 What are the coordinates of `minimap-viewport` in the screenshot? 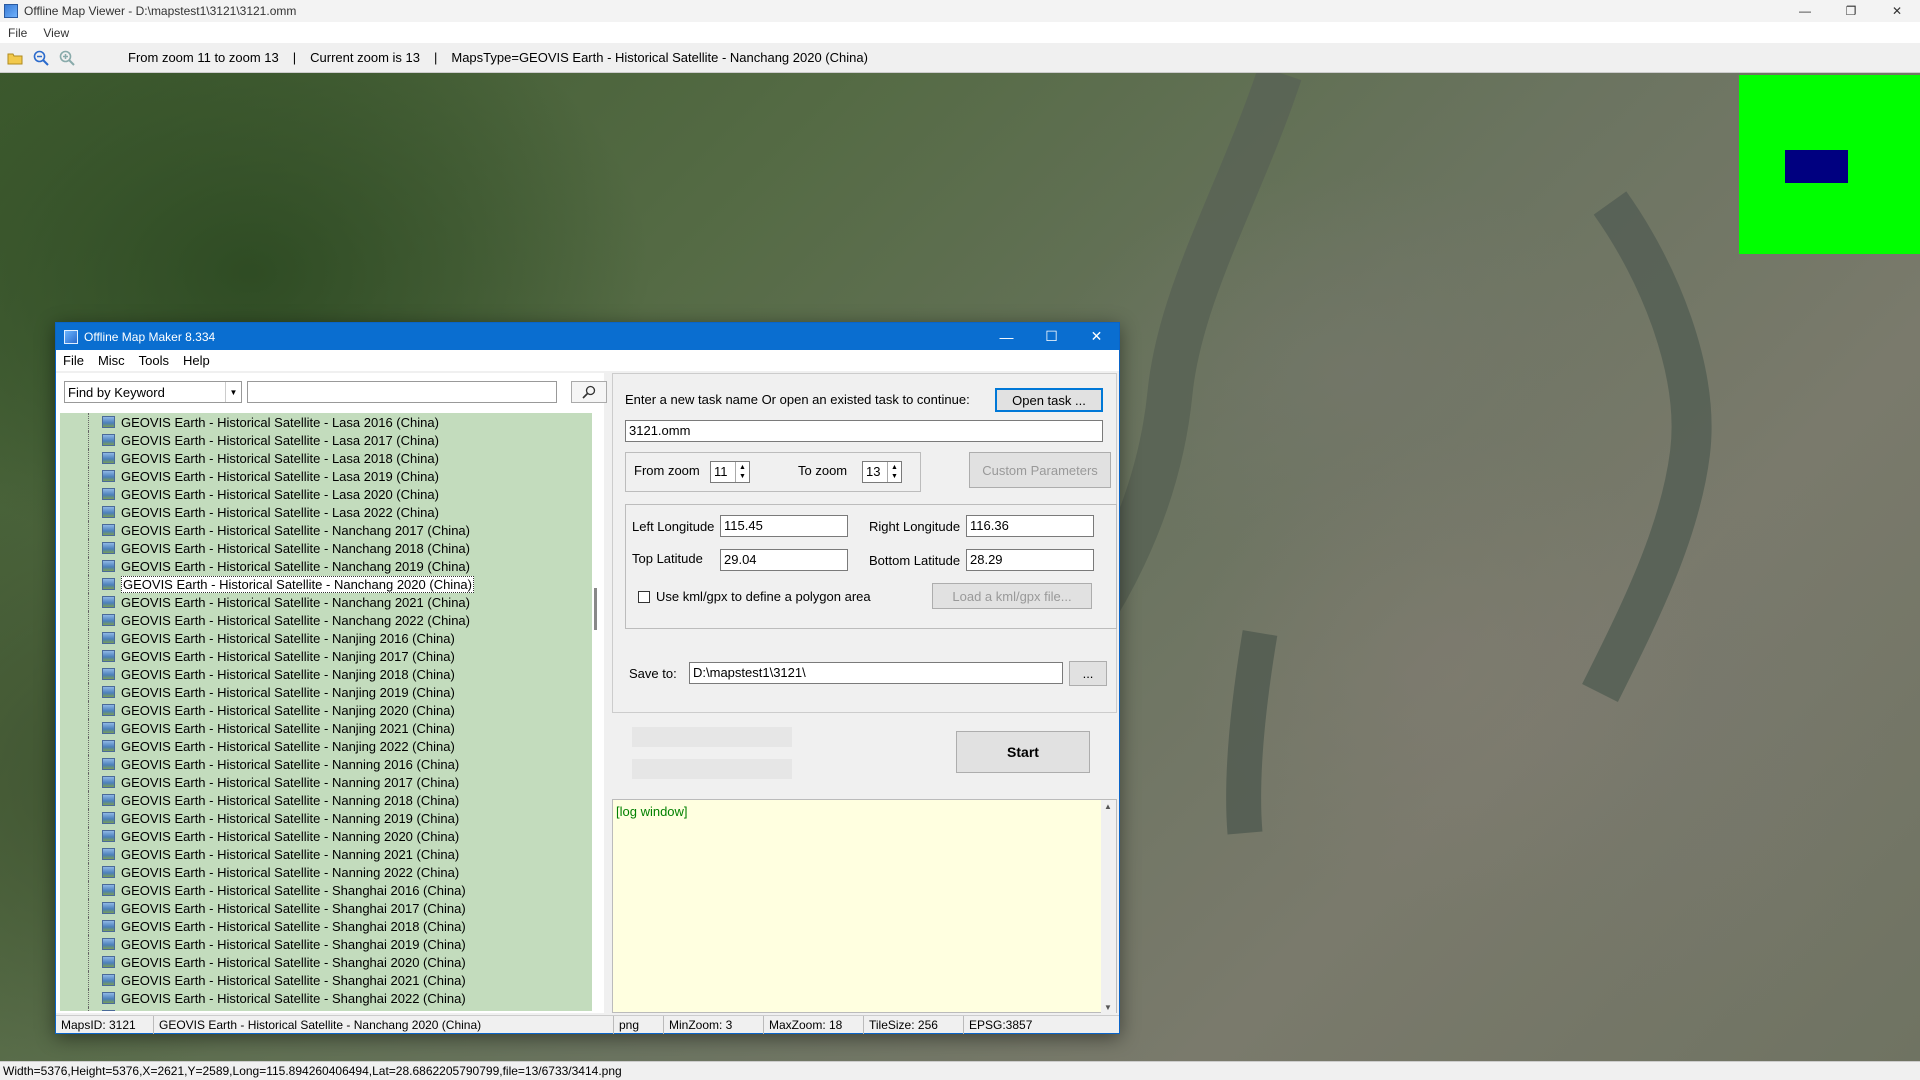 It's located at (1816, 166).